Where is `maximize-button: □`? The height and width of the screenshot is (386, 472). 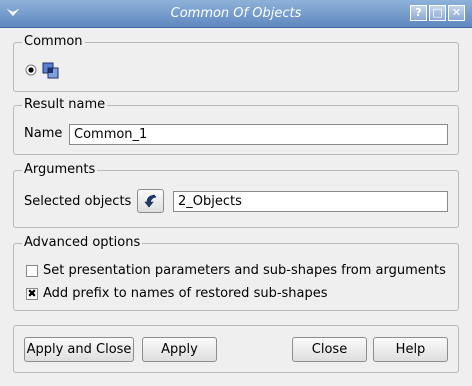
maximize-button: □ is located at coordinates (437, 13).